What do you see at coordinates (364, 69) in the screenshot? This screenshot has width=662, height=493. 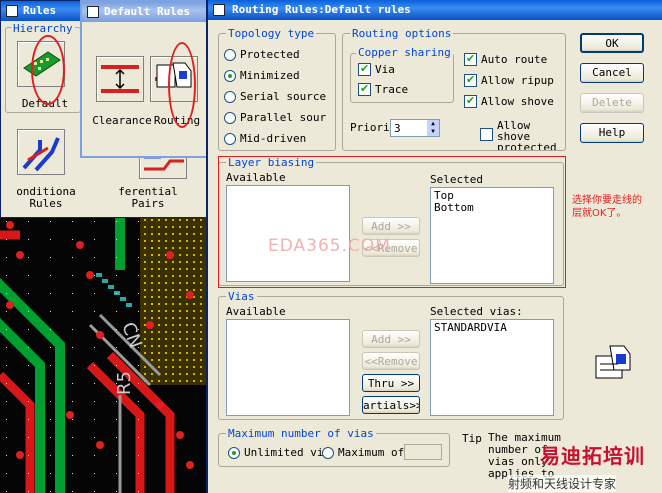 I see `via-checkbox-box` at bounding box center [364, 69].